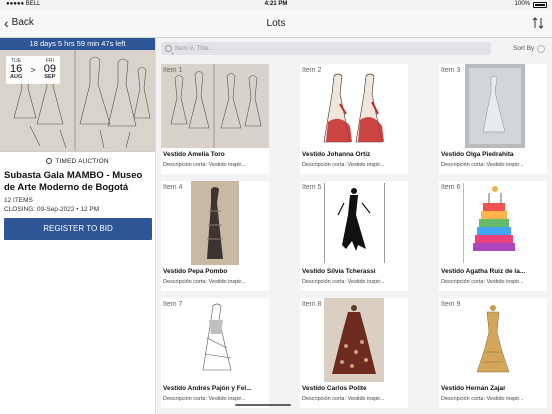  What do you see at coordinates (522, 4) in the screenshot?
I see `battery-percent: 100%` at bounding box center [522, 4].